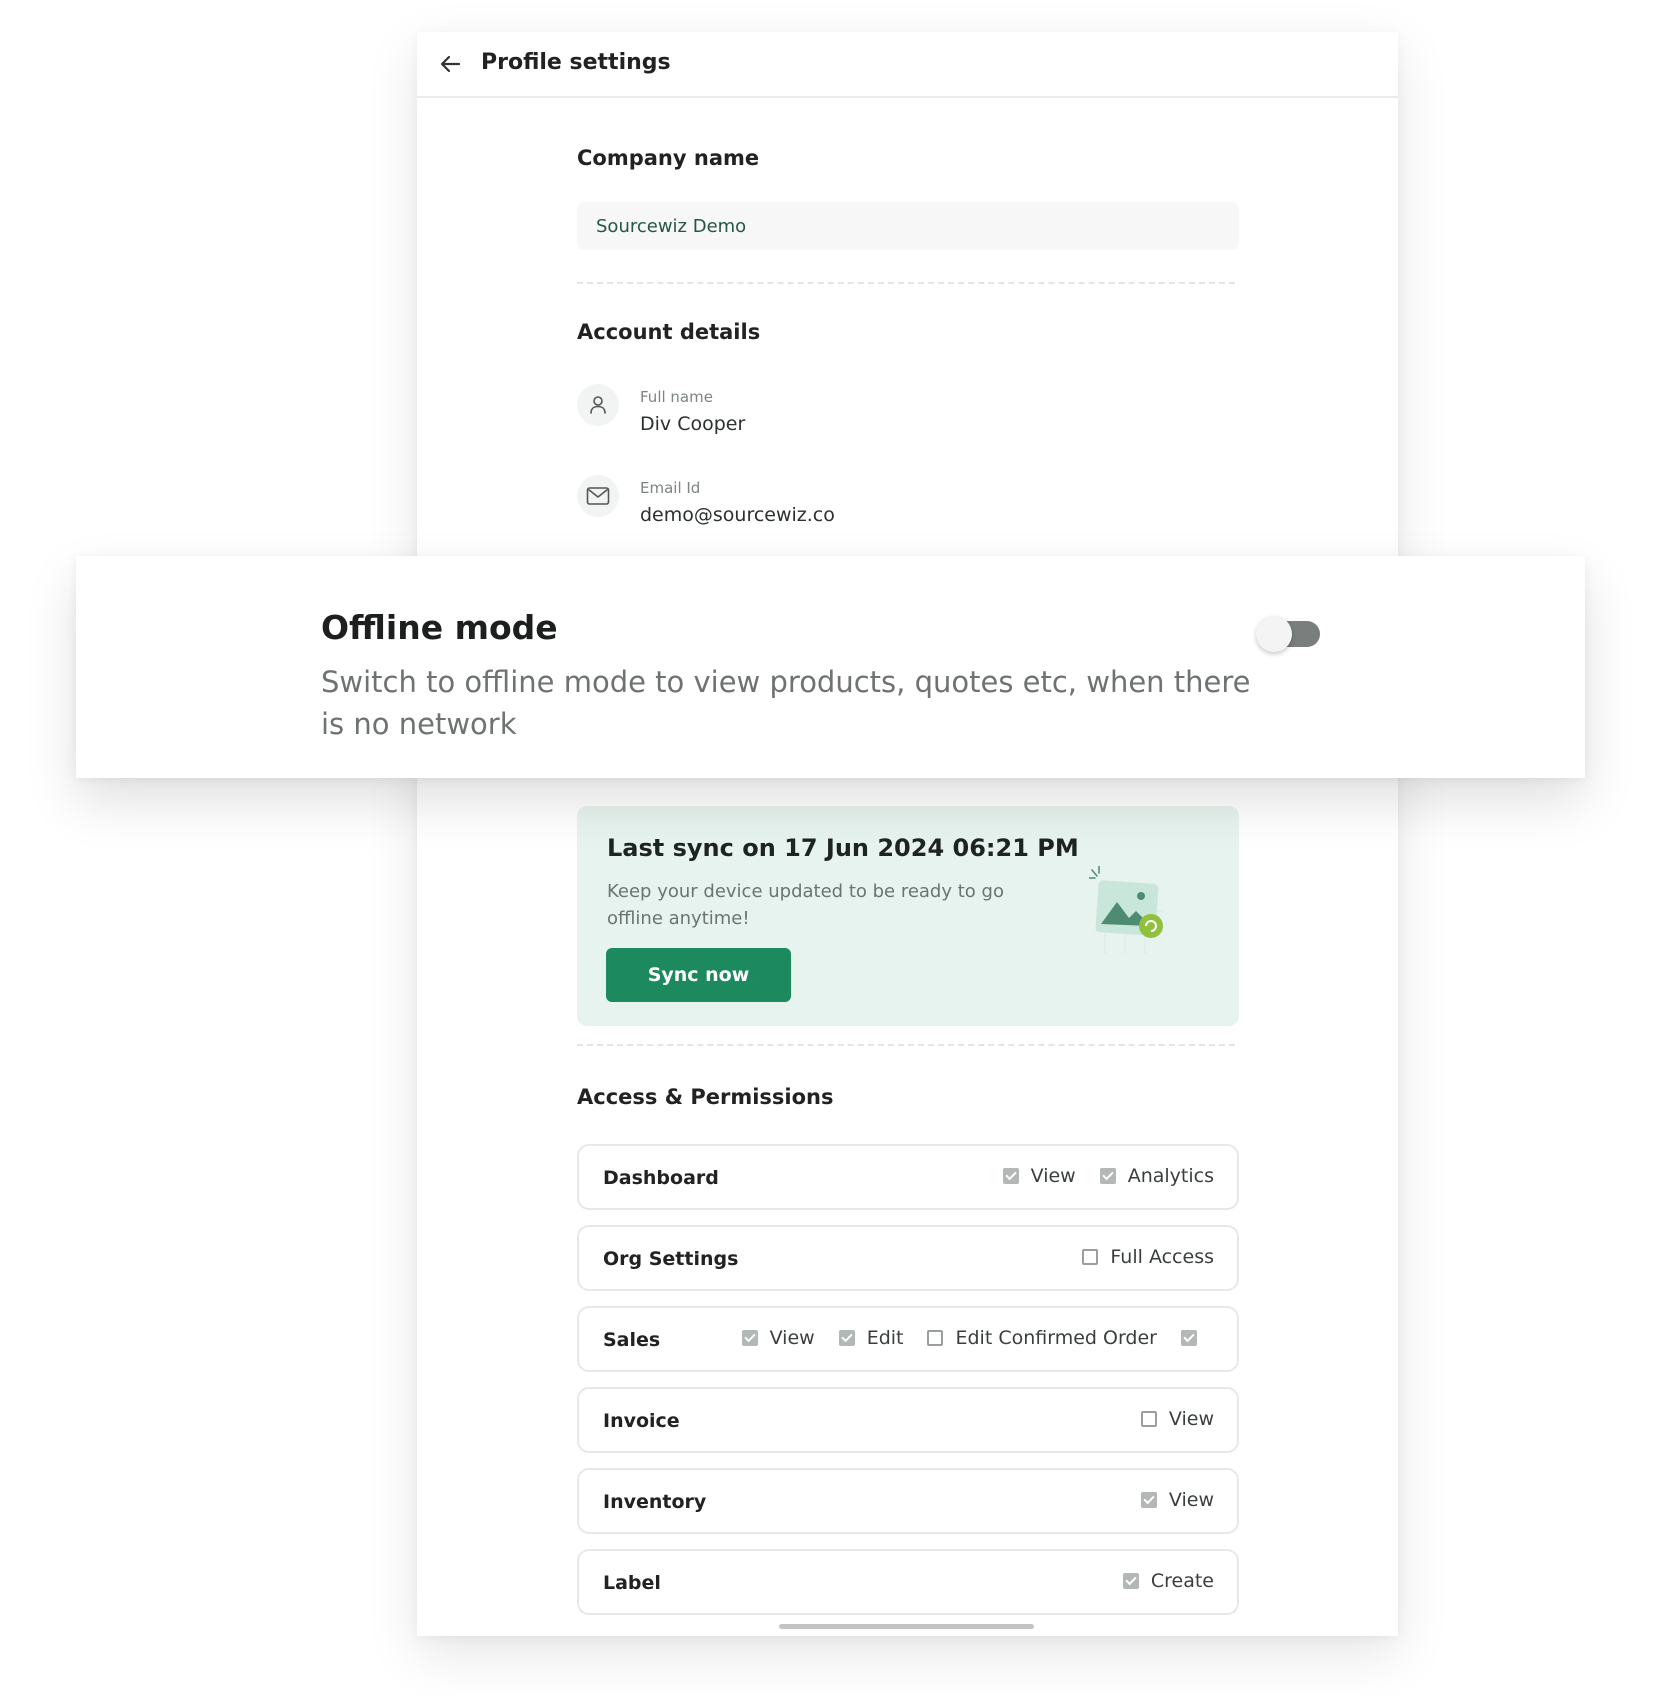 This screenshot has width=1657, height=1696. What do you see at coordinates (576, 62) in the screenshot?
I see `page-title: Profile settings` at bounding box center [576, 62].